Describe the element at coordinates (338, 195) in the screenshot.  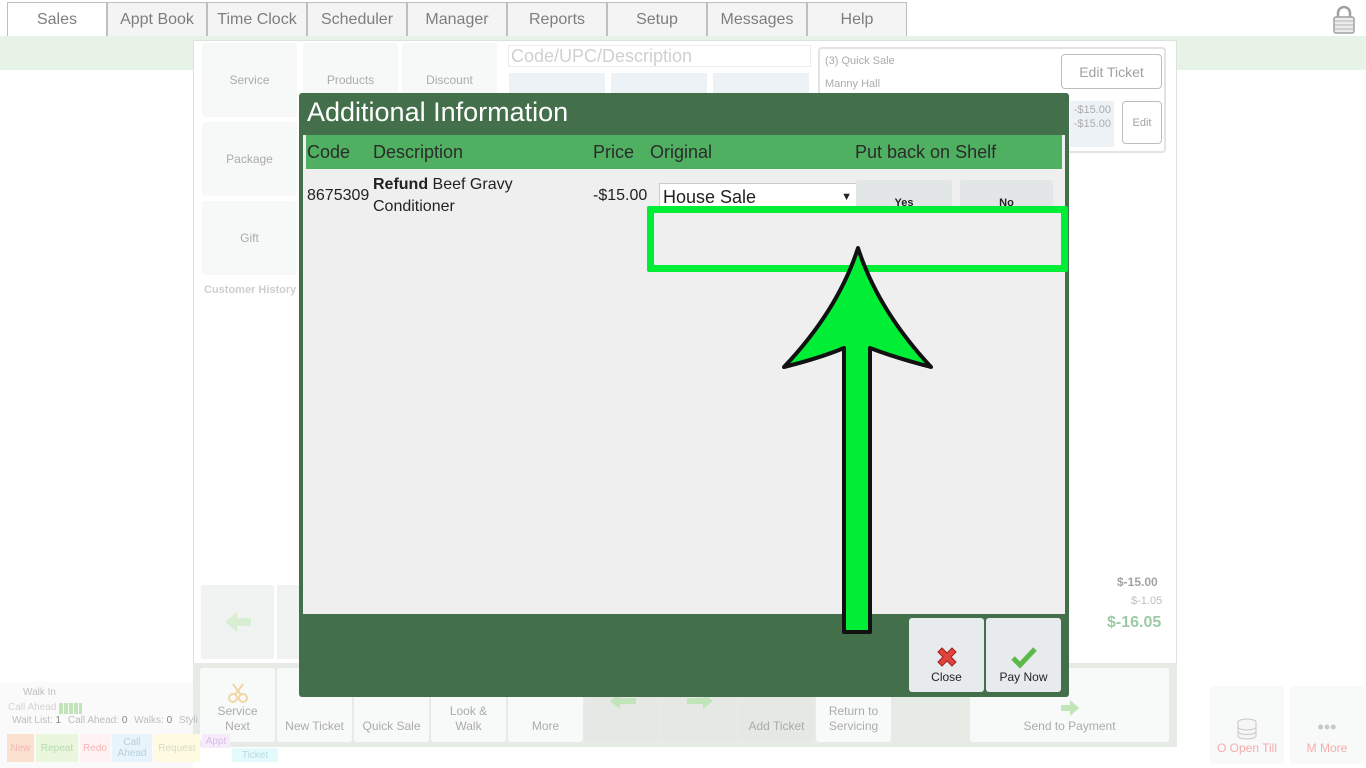
I see `row-code: 8675309` at that location.